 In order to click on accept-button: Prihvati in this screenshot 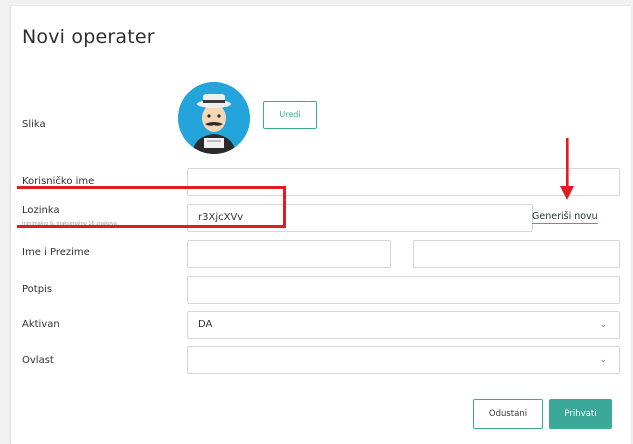, I will do `click(580, 414)`.